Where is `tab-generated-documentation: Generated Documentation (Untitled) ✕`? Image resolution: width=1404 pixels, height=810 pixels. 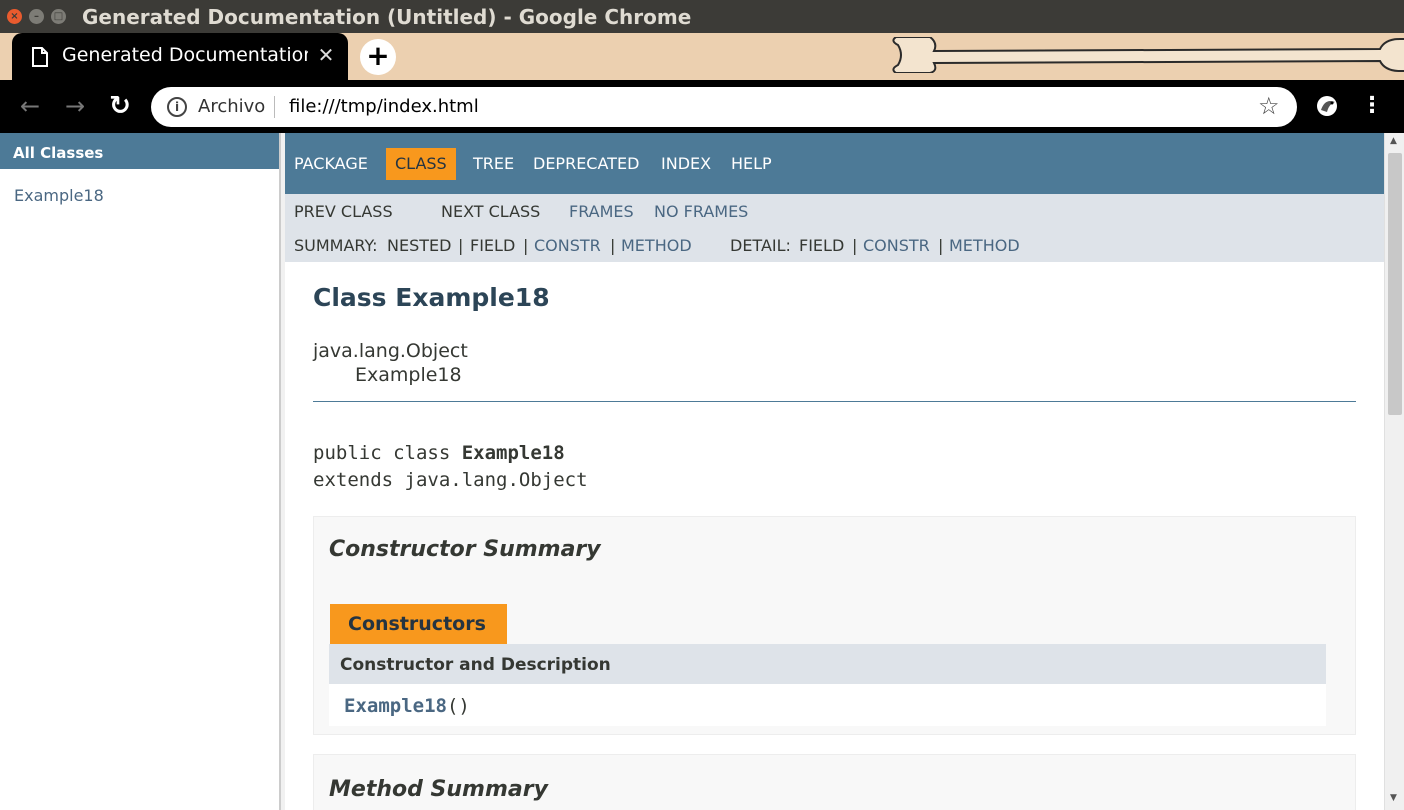
tab-generated-documentation: Generated Documentation (Untitled) ✕ is located at coordinates (180, 56).